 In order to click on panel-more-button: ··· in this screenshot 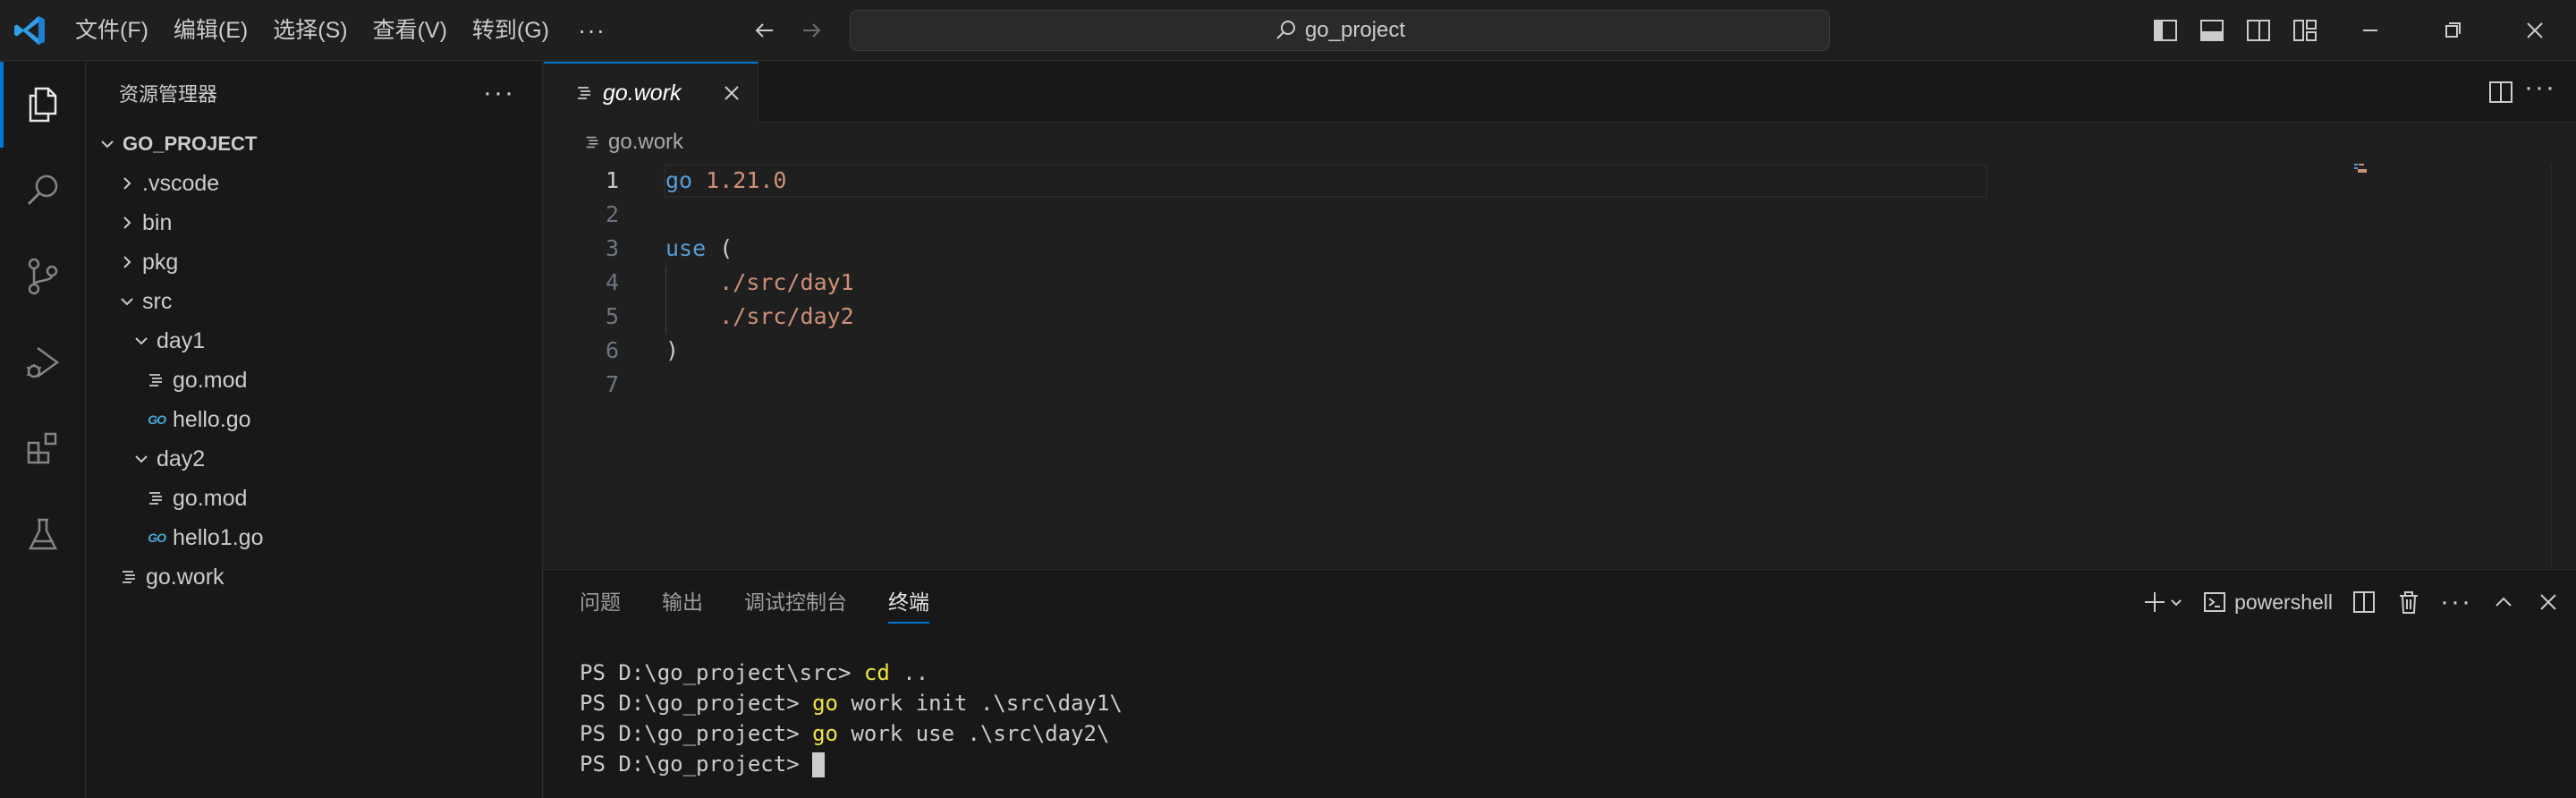, I will do `click(2456, 602)`.